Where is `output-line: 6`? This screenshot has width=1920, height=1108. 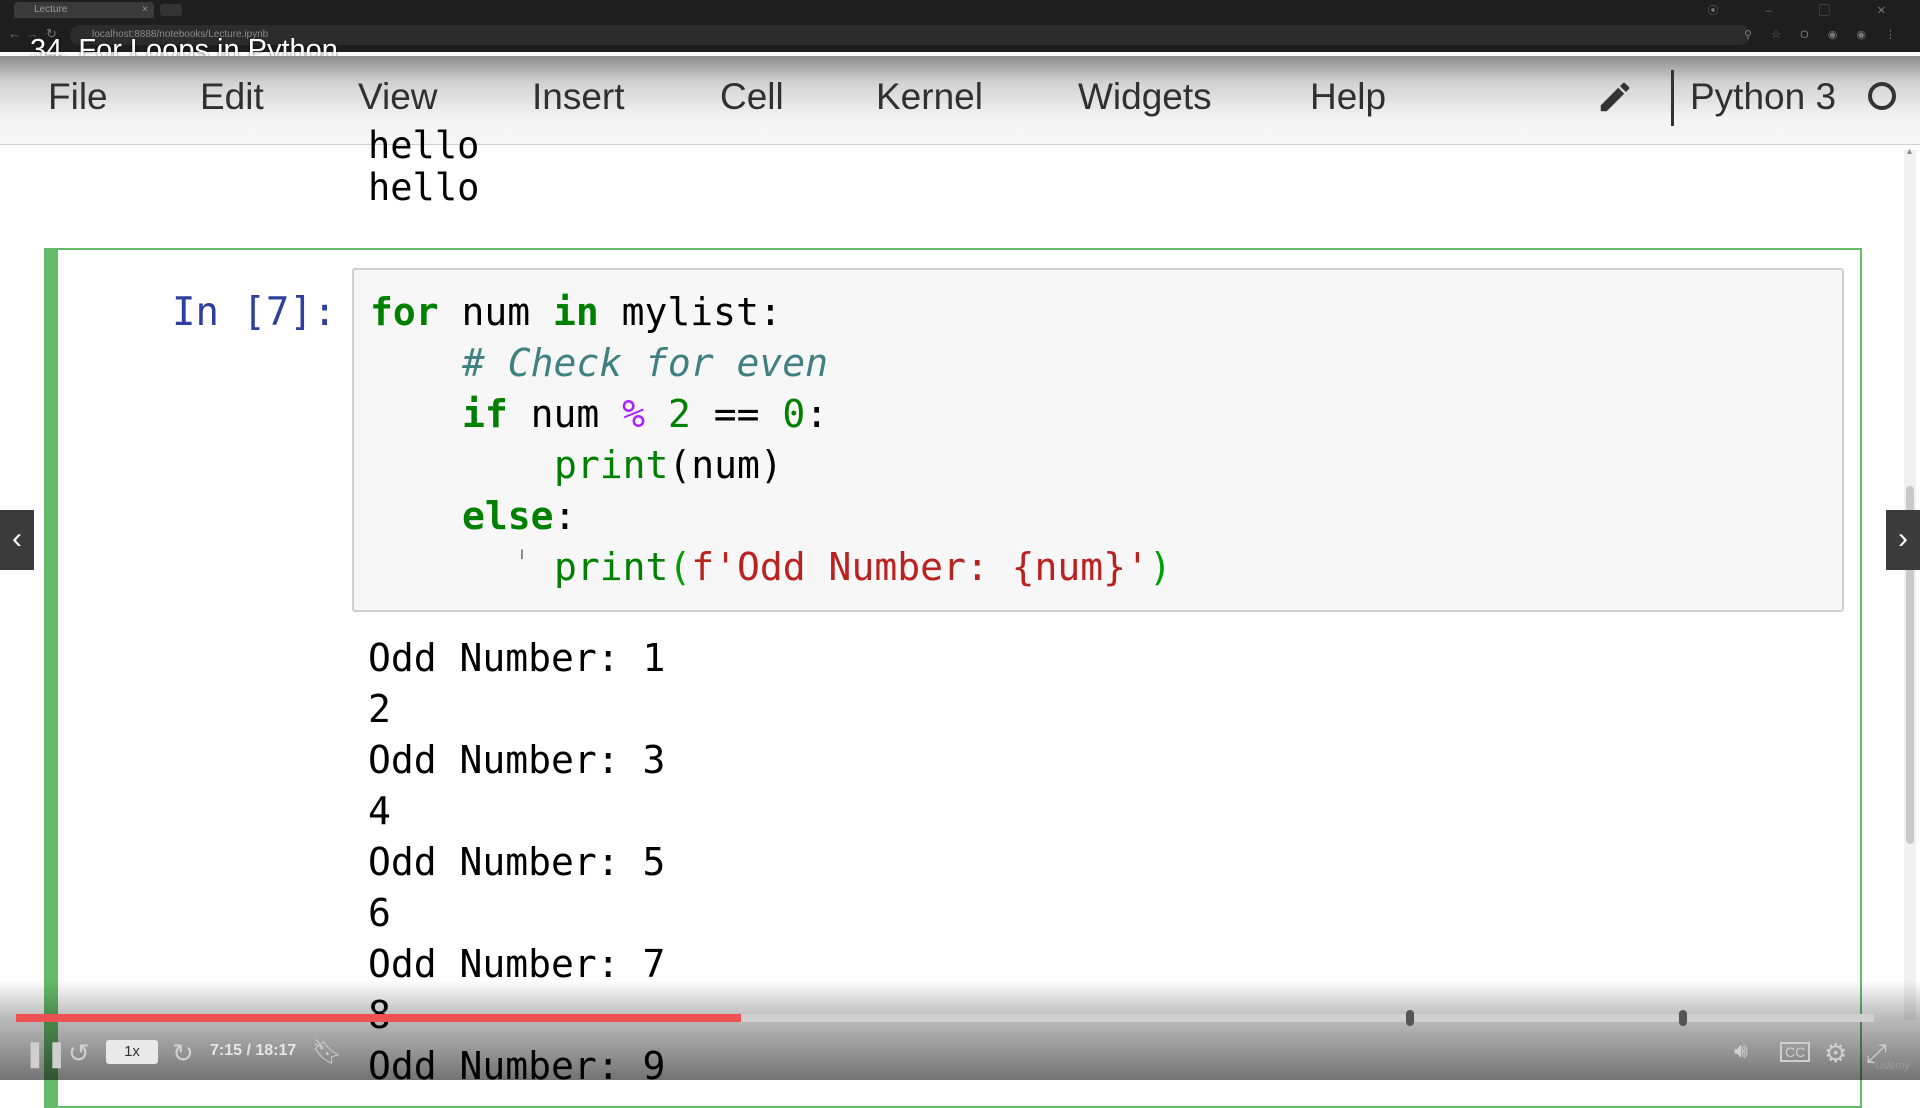 output-line: 6 is located at coordinates (379, 913).